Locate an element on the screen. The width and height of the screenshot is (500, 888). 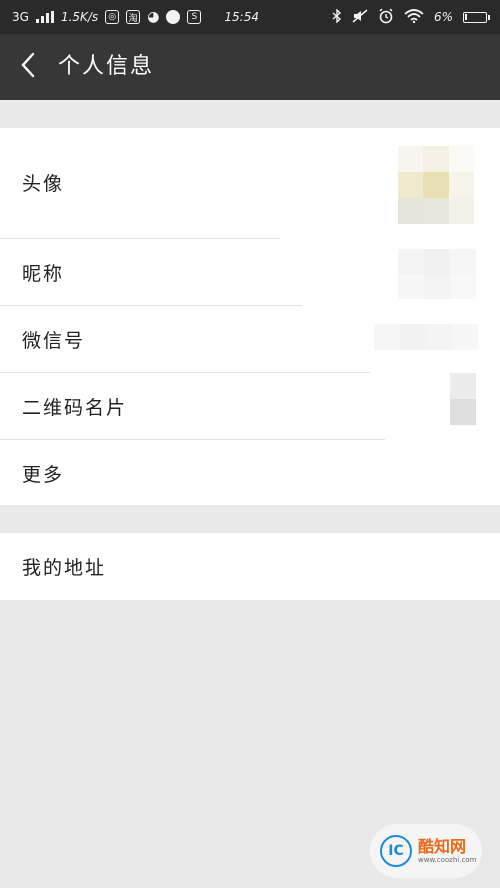
avatar-label: 头像 is located at coordinates (43, 184).